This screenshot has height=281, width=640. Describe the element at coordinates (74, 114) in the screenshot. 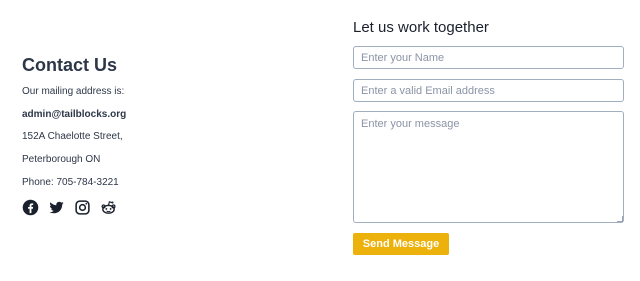

I see `contact-email: admin@tailblocks.org` at that location.